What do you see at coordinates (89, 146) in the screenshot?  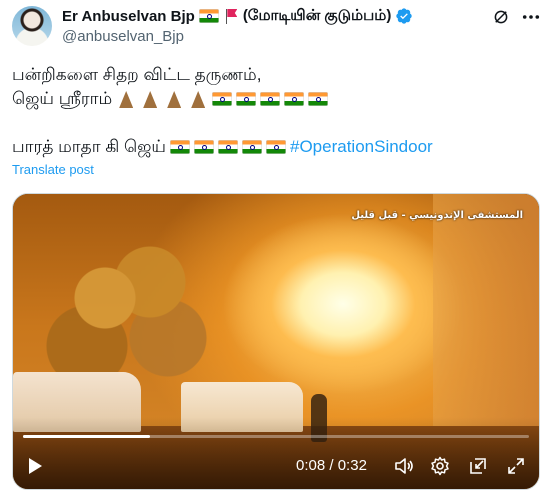 I see `tweet-line-3-text: பாரத் மாதா கி ஜெய்` at bounding box center [89, 146].